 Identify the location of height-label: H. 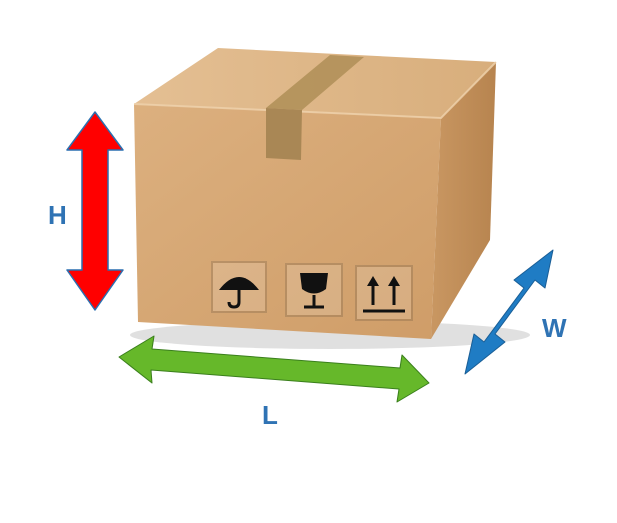
(57, 215).